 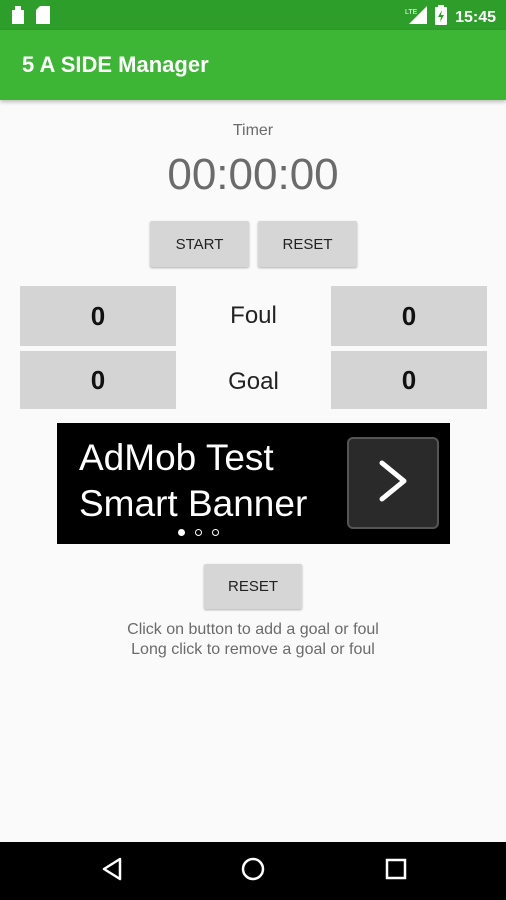 I want to click on ad-arrow-button, so click(x=393, y=483).